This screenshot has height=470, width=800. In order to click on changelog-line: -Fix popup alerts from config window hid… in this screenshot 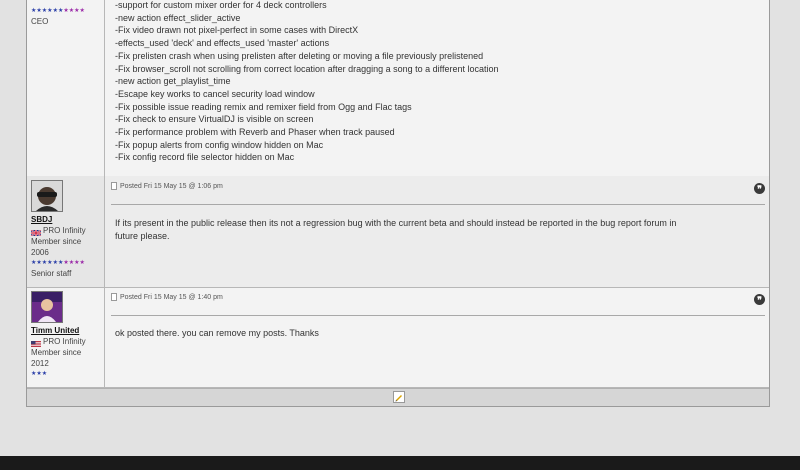, I will do `click(219, 144)`.